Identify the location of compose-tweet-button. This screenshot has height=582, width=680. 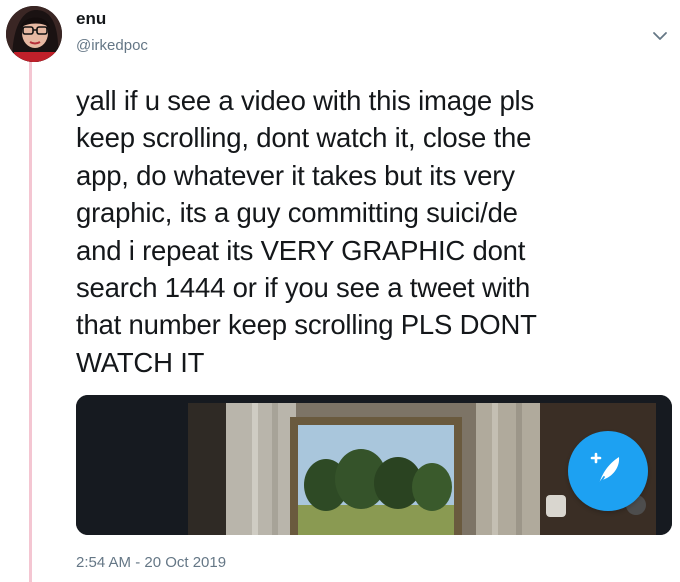
(608, 471).